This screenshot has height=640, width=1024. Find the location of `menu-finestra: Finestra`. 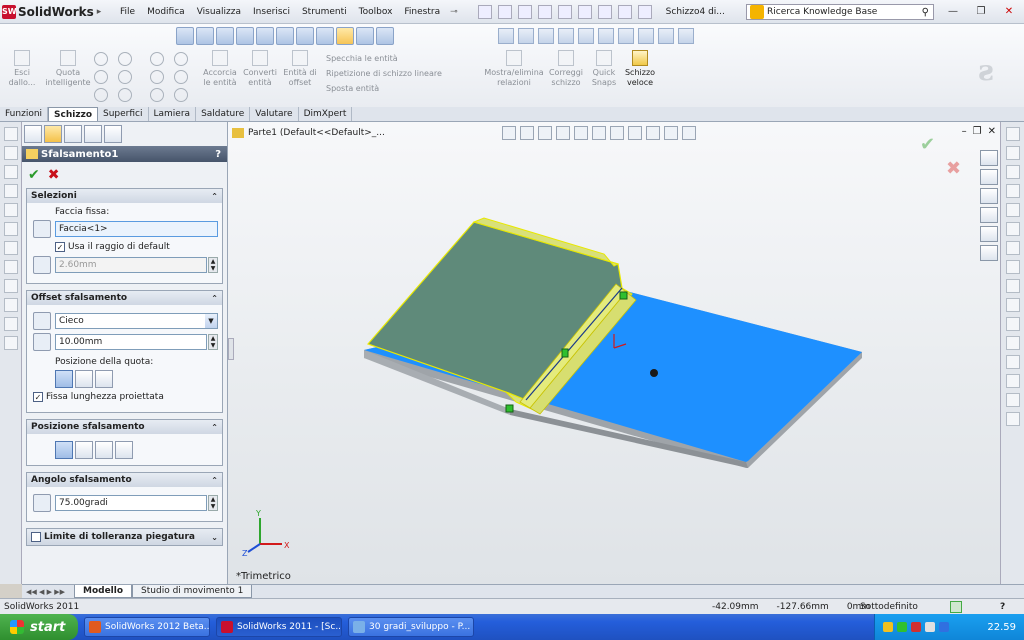

menu-finestra: Finestra is located at coordinates (422, 12).